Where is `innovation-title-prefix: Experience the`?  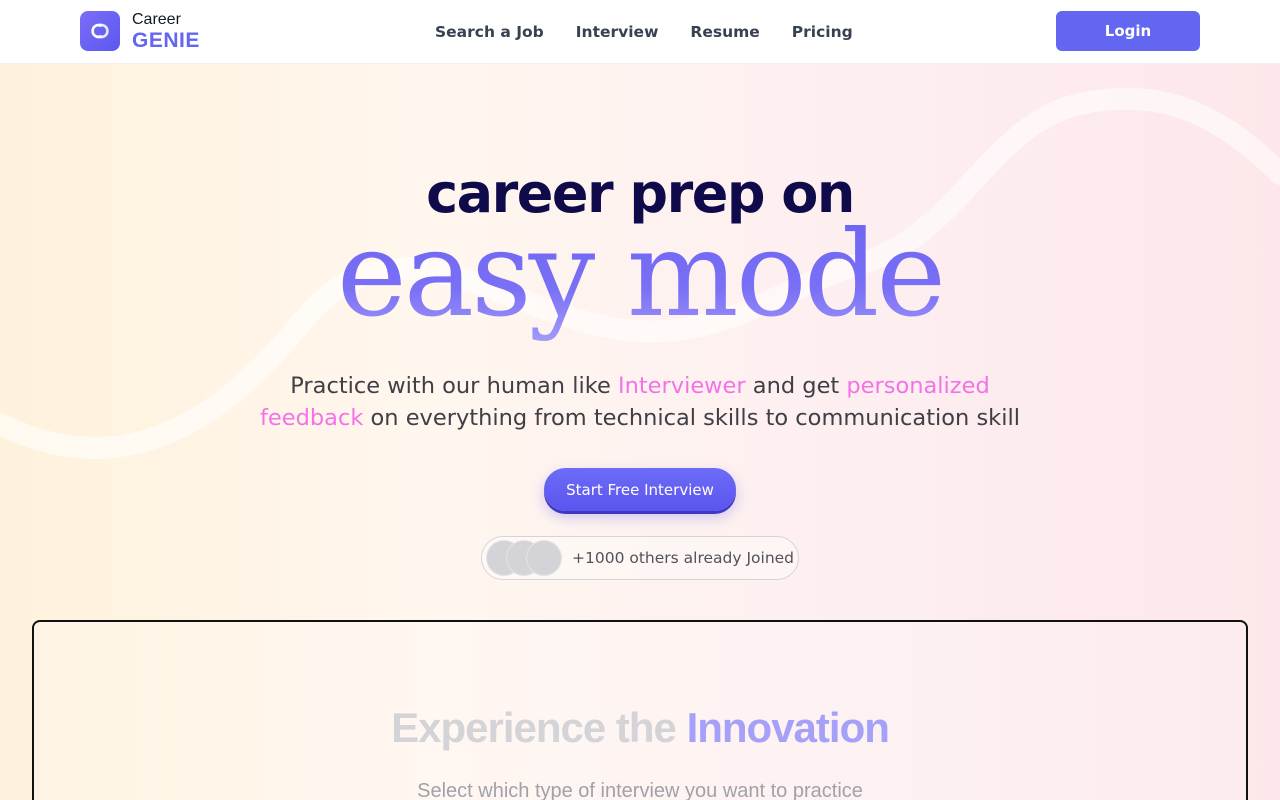
innovation-title-prefix: Experience the is located at coordinates (539, 727).